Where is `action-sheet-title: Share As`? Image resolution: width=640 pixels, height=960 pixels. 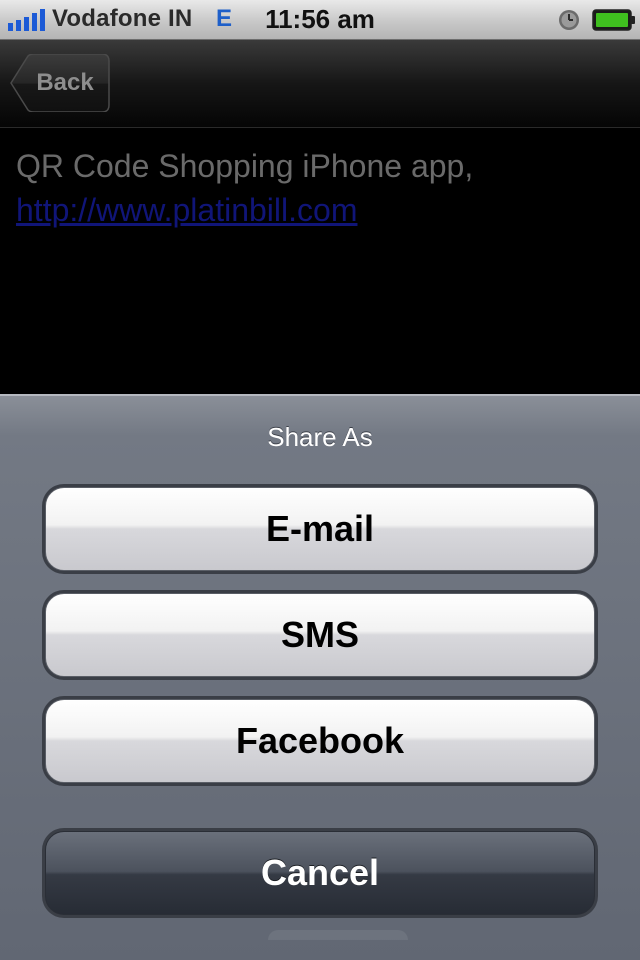
action-sheet-title: Share As is located at coordinates (320, 437).